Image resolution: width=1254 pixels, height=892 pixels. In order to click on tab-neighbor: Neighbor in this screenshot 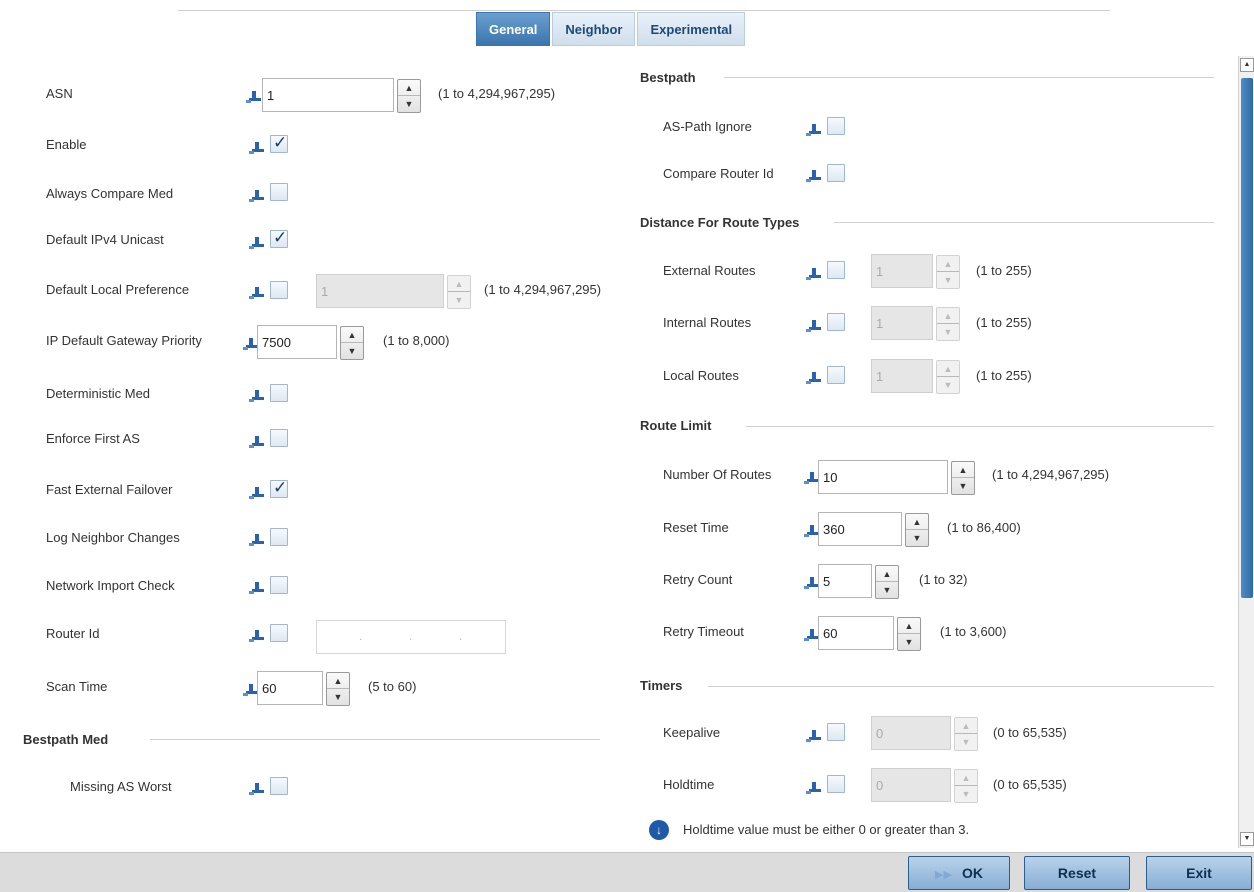, I will do `click(594, 29)`.